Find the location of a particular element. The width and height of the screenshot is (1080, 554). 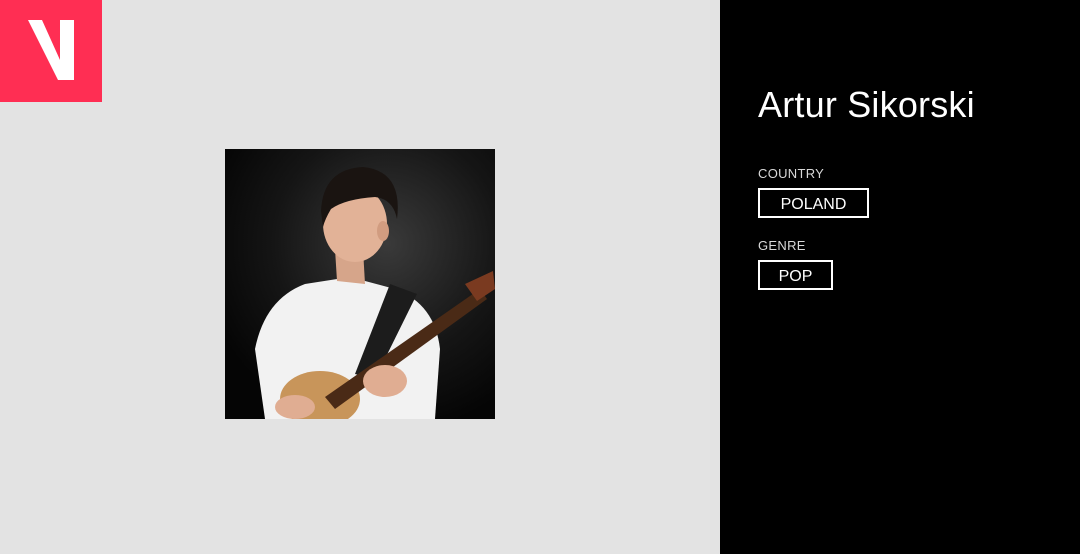

genre-tag: POP is located at coordinates (795, 275).